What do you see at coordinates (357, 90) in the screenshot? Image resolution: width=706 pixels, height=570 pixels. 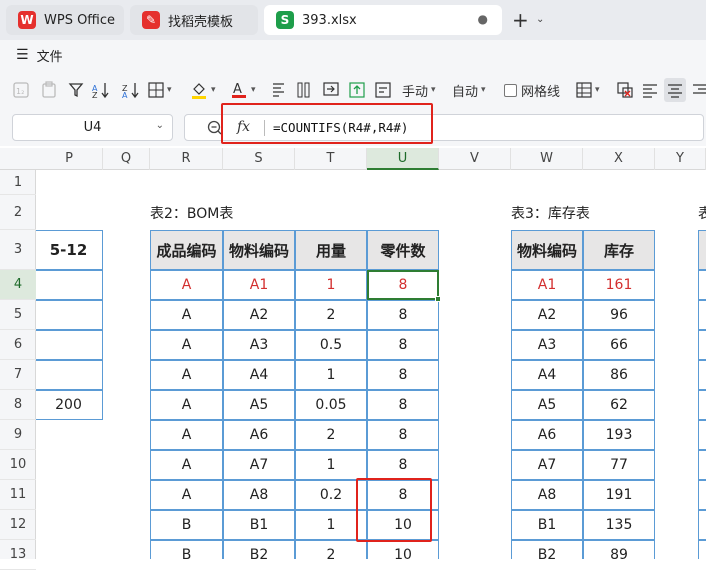 I see `upload-cell-icon` at bounding box center [357, 90].